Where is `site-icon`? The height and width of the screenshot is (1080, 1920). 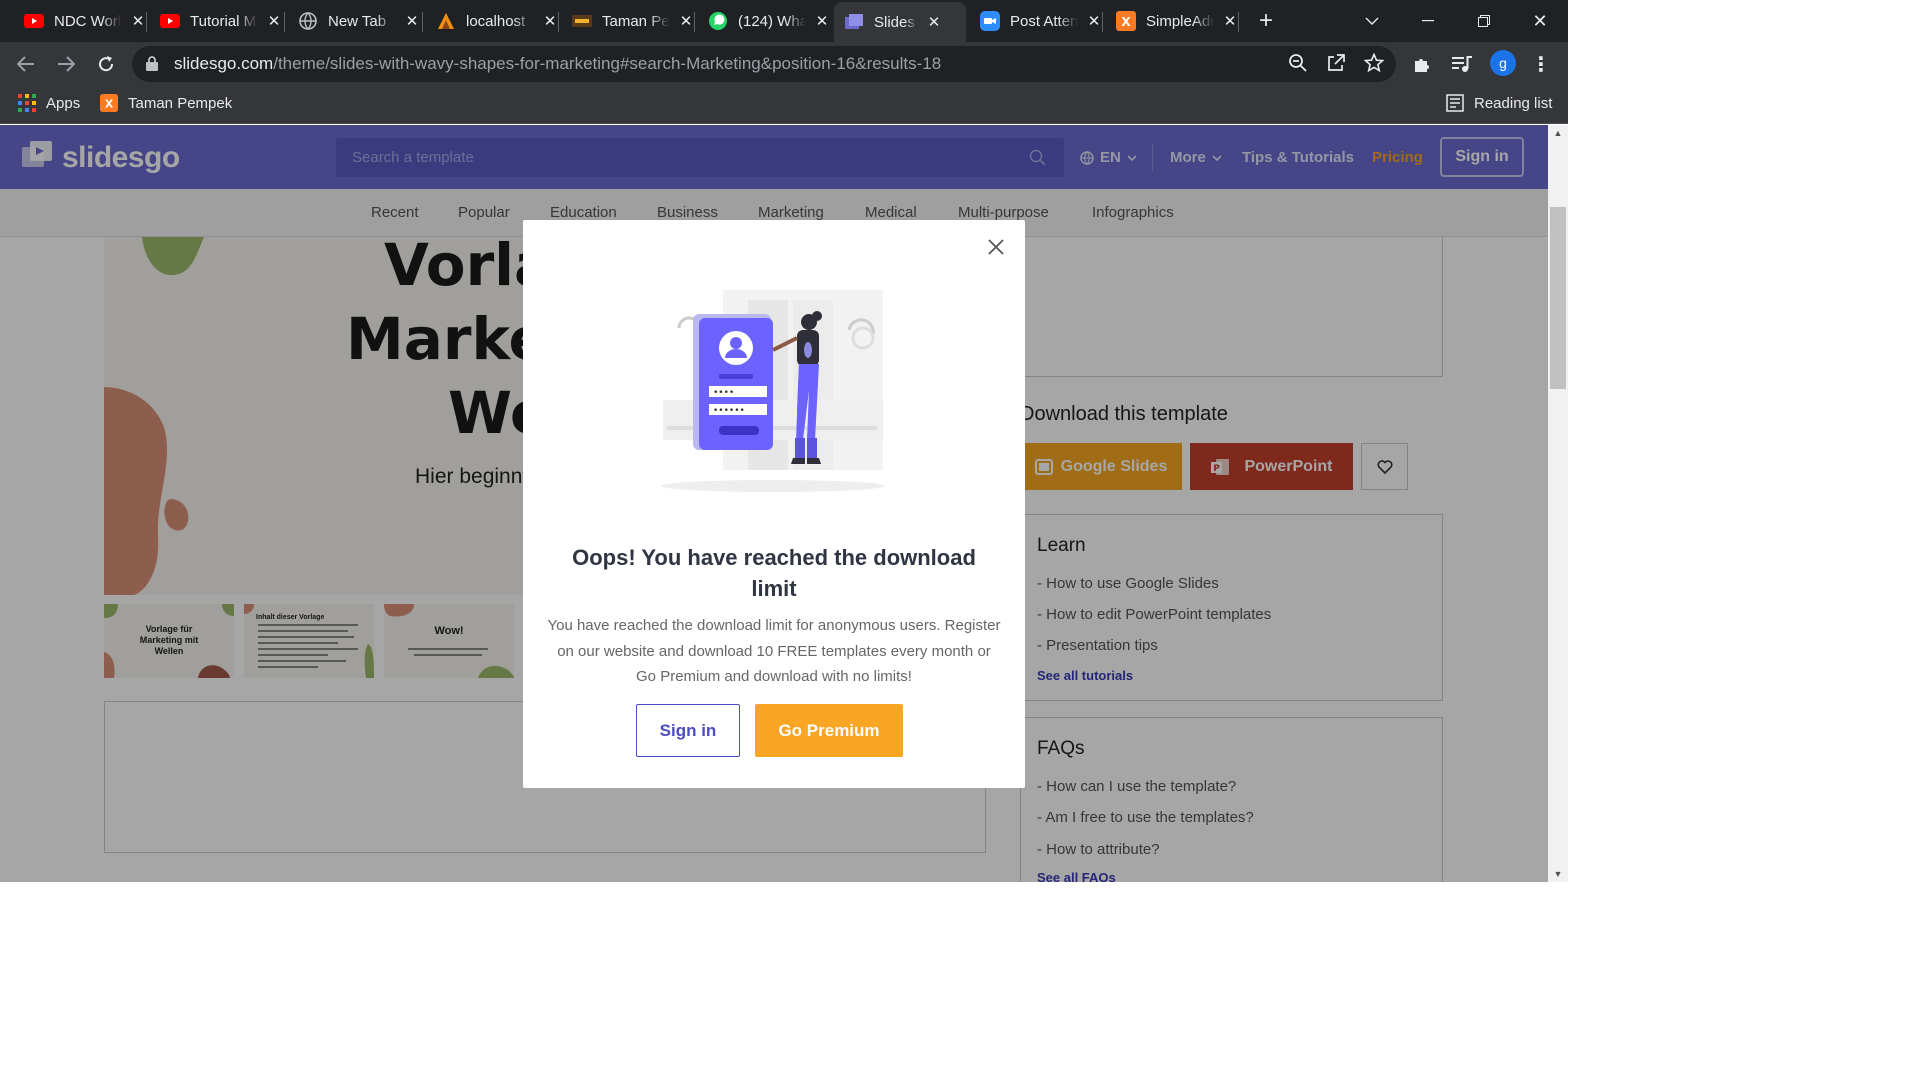
site-icon is located at coordinates (582, 21).